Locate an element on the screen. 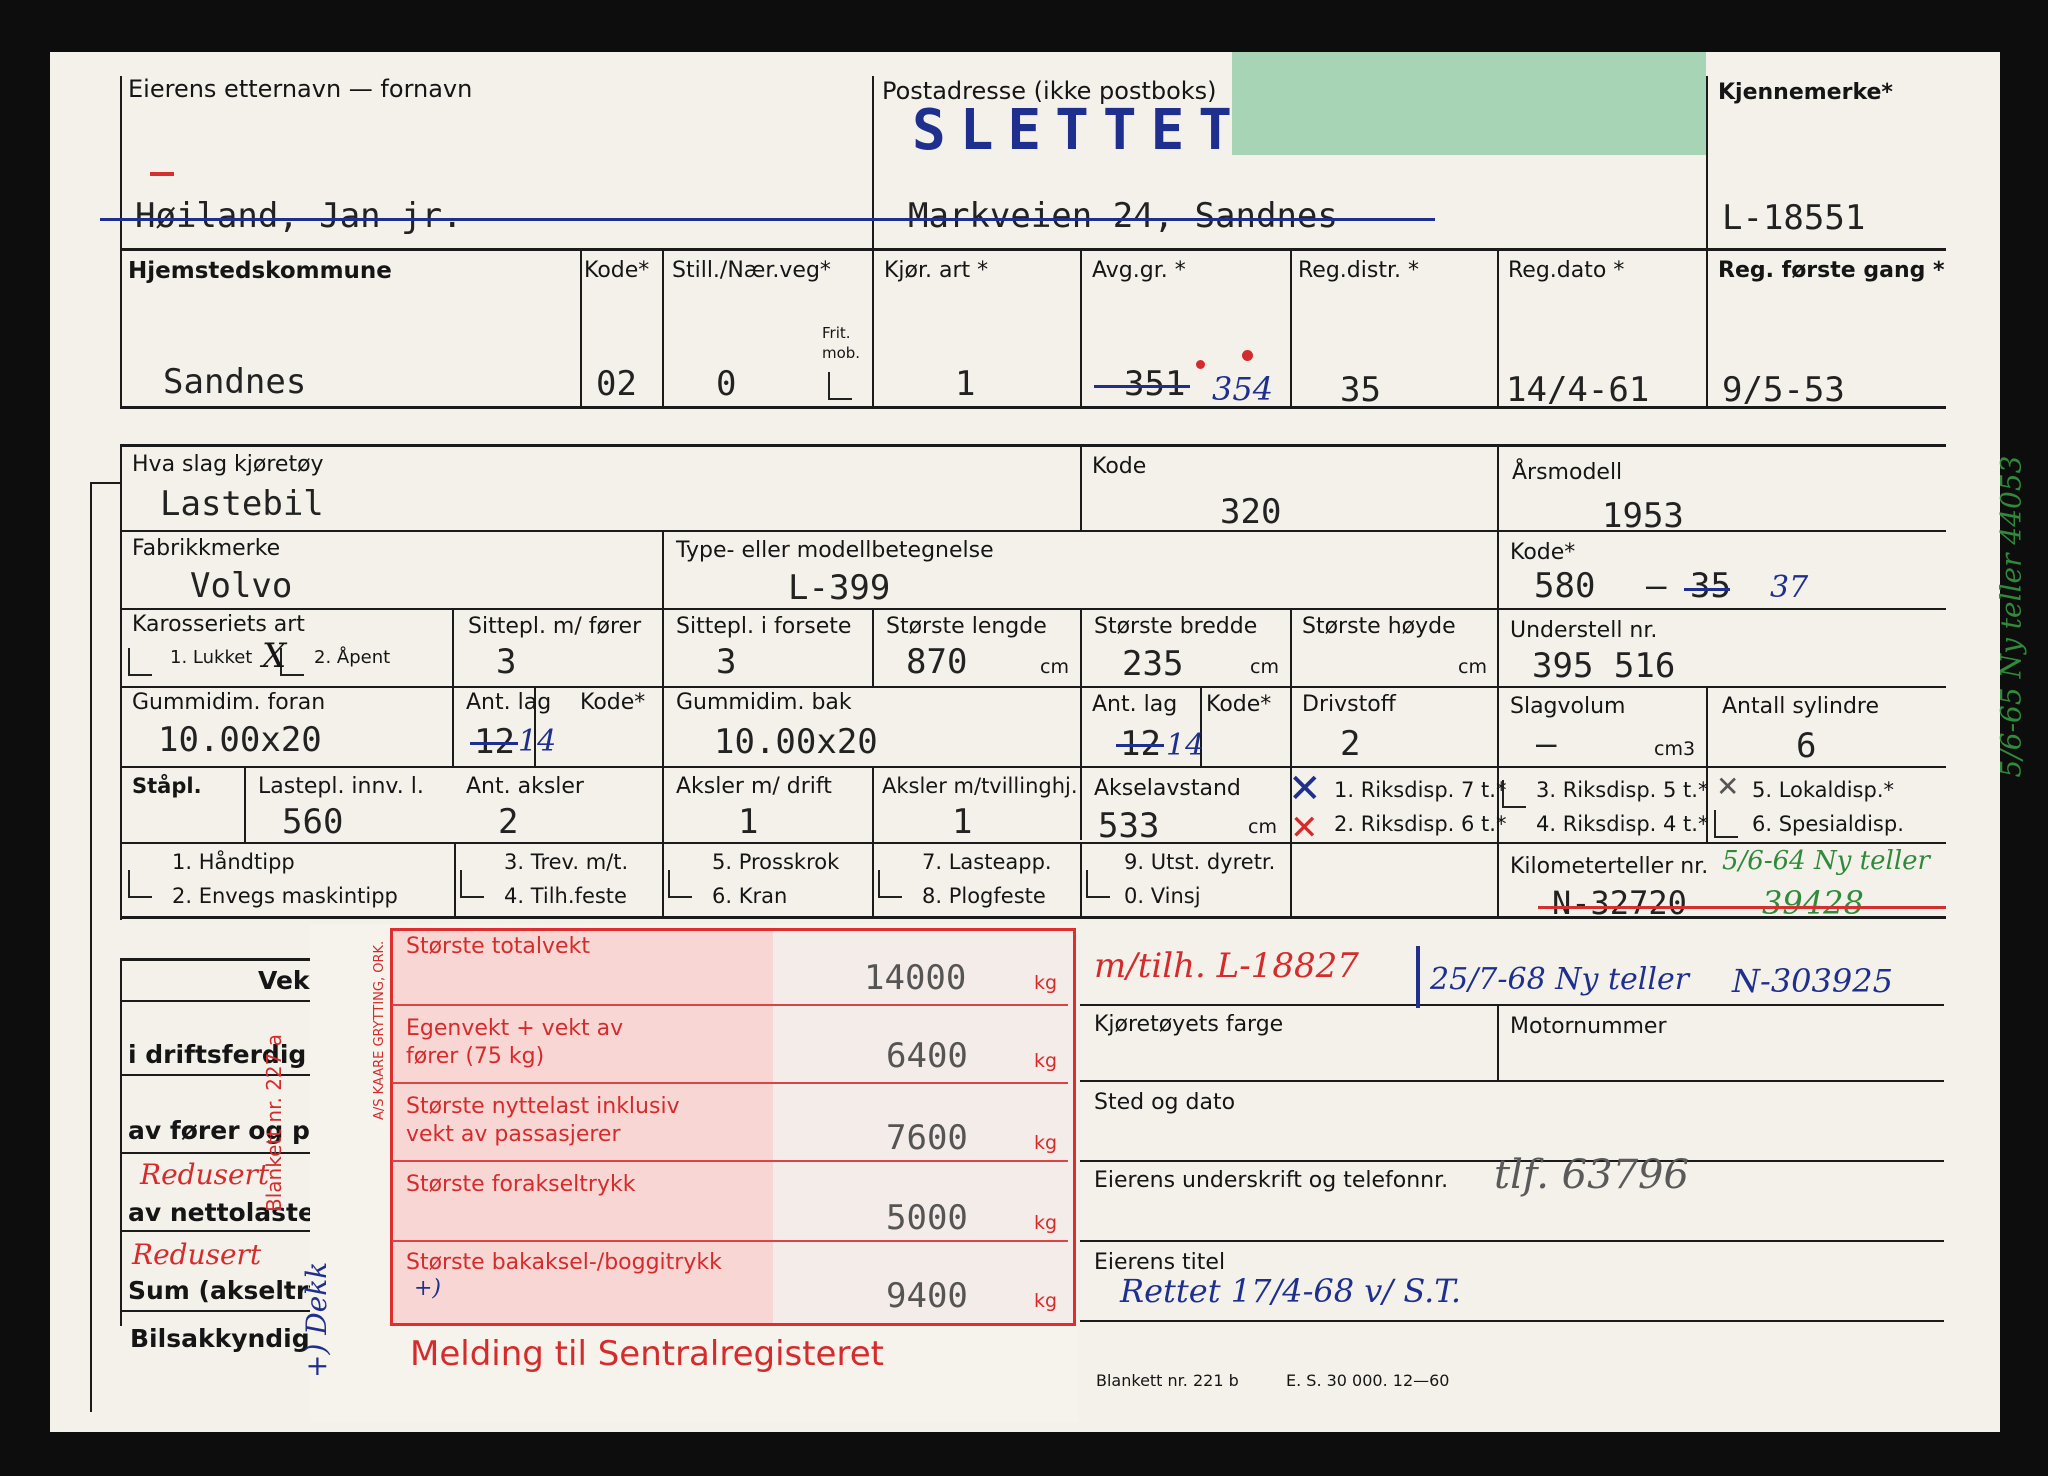 Image resolution: width=2048 pixels, height=1476 pixels. avg-label: Avg.gr. * is located at coordinates (1139, 270).